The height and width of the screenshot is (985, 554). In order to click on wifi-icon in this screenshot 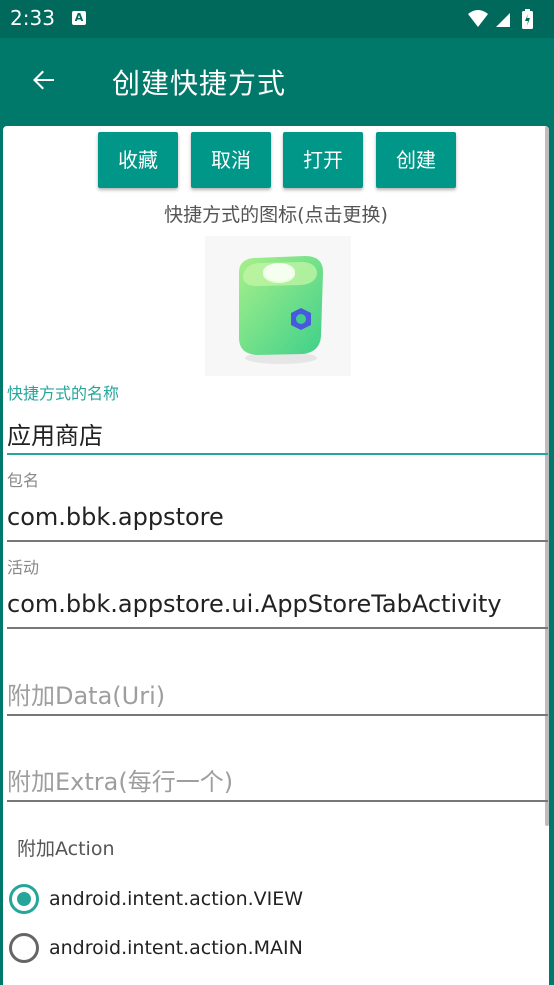, I will do `click(478, 18)`.